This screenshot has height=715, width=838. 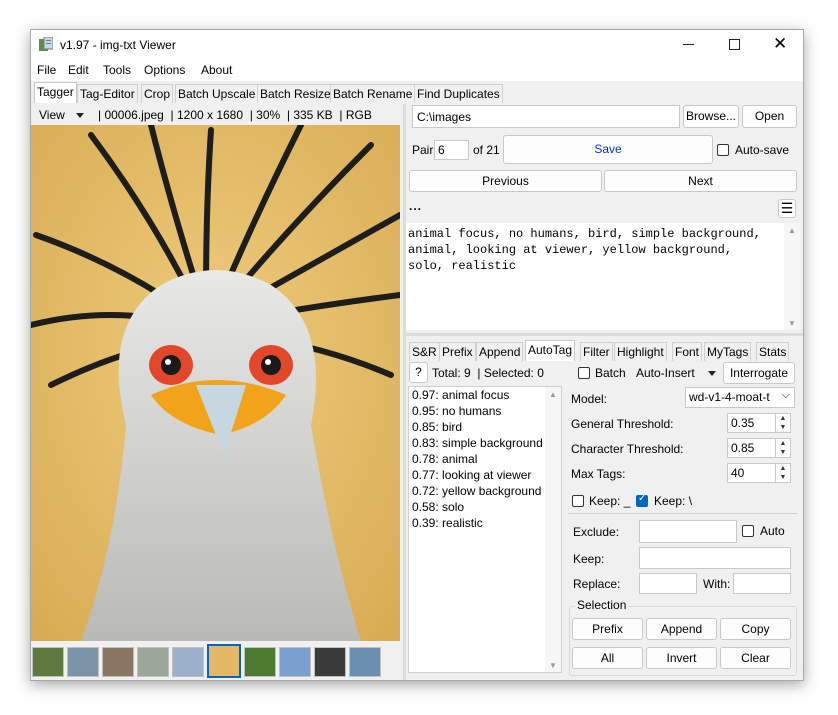 I want to click on character-threshold-value: 0.85, so click(x=743, y=448).